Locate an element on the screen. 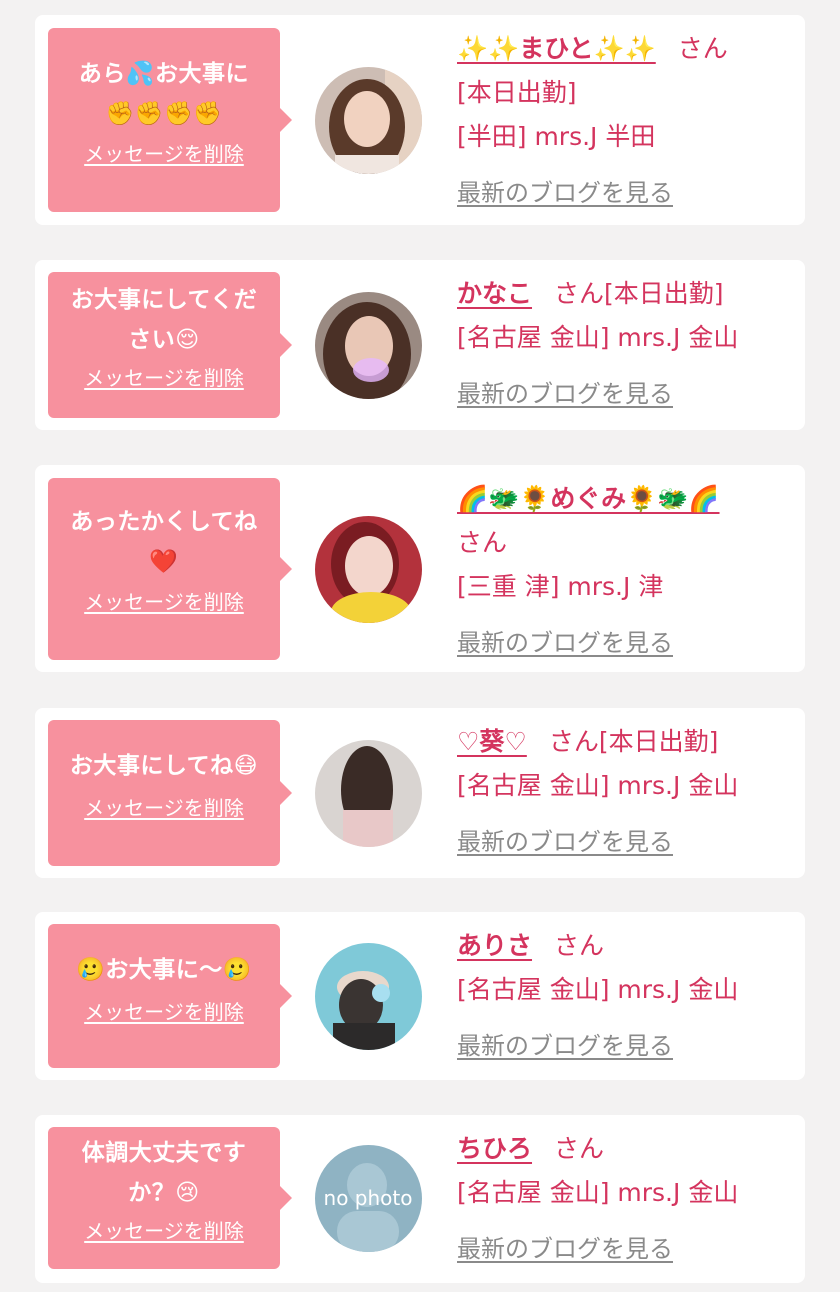  message-text: お大事にしてね😷 is located at coordinates (164, 766).